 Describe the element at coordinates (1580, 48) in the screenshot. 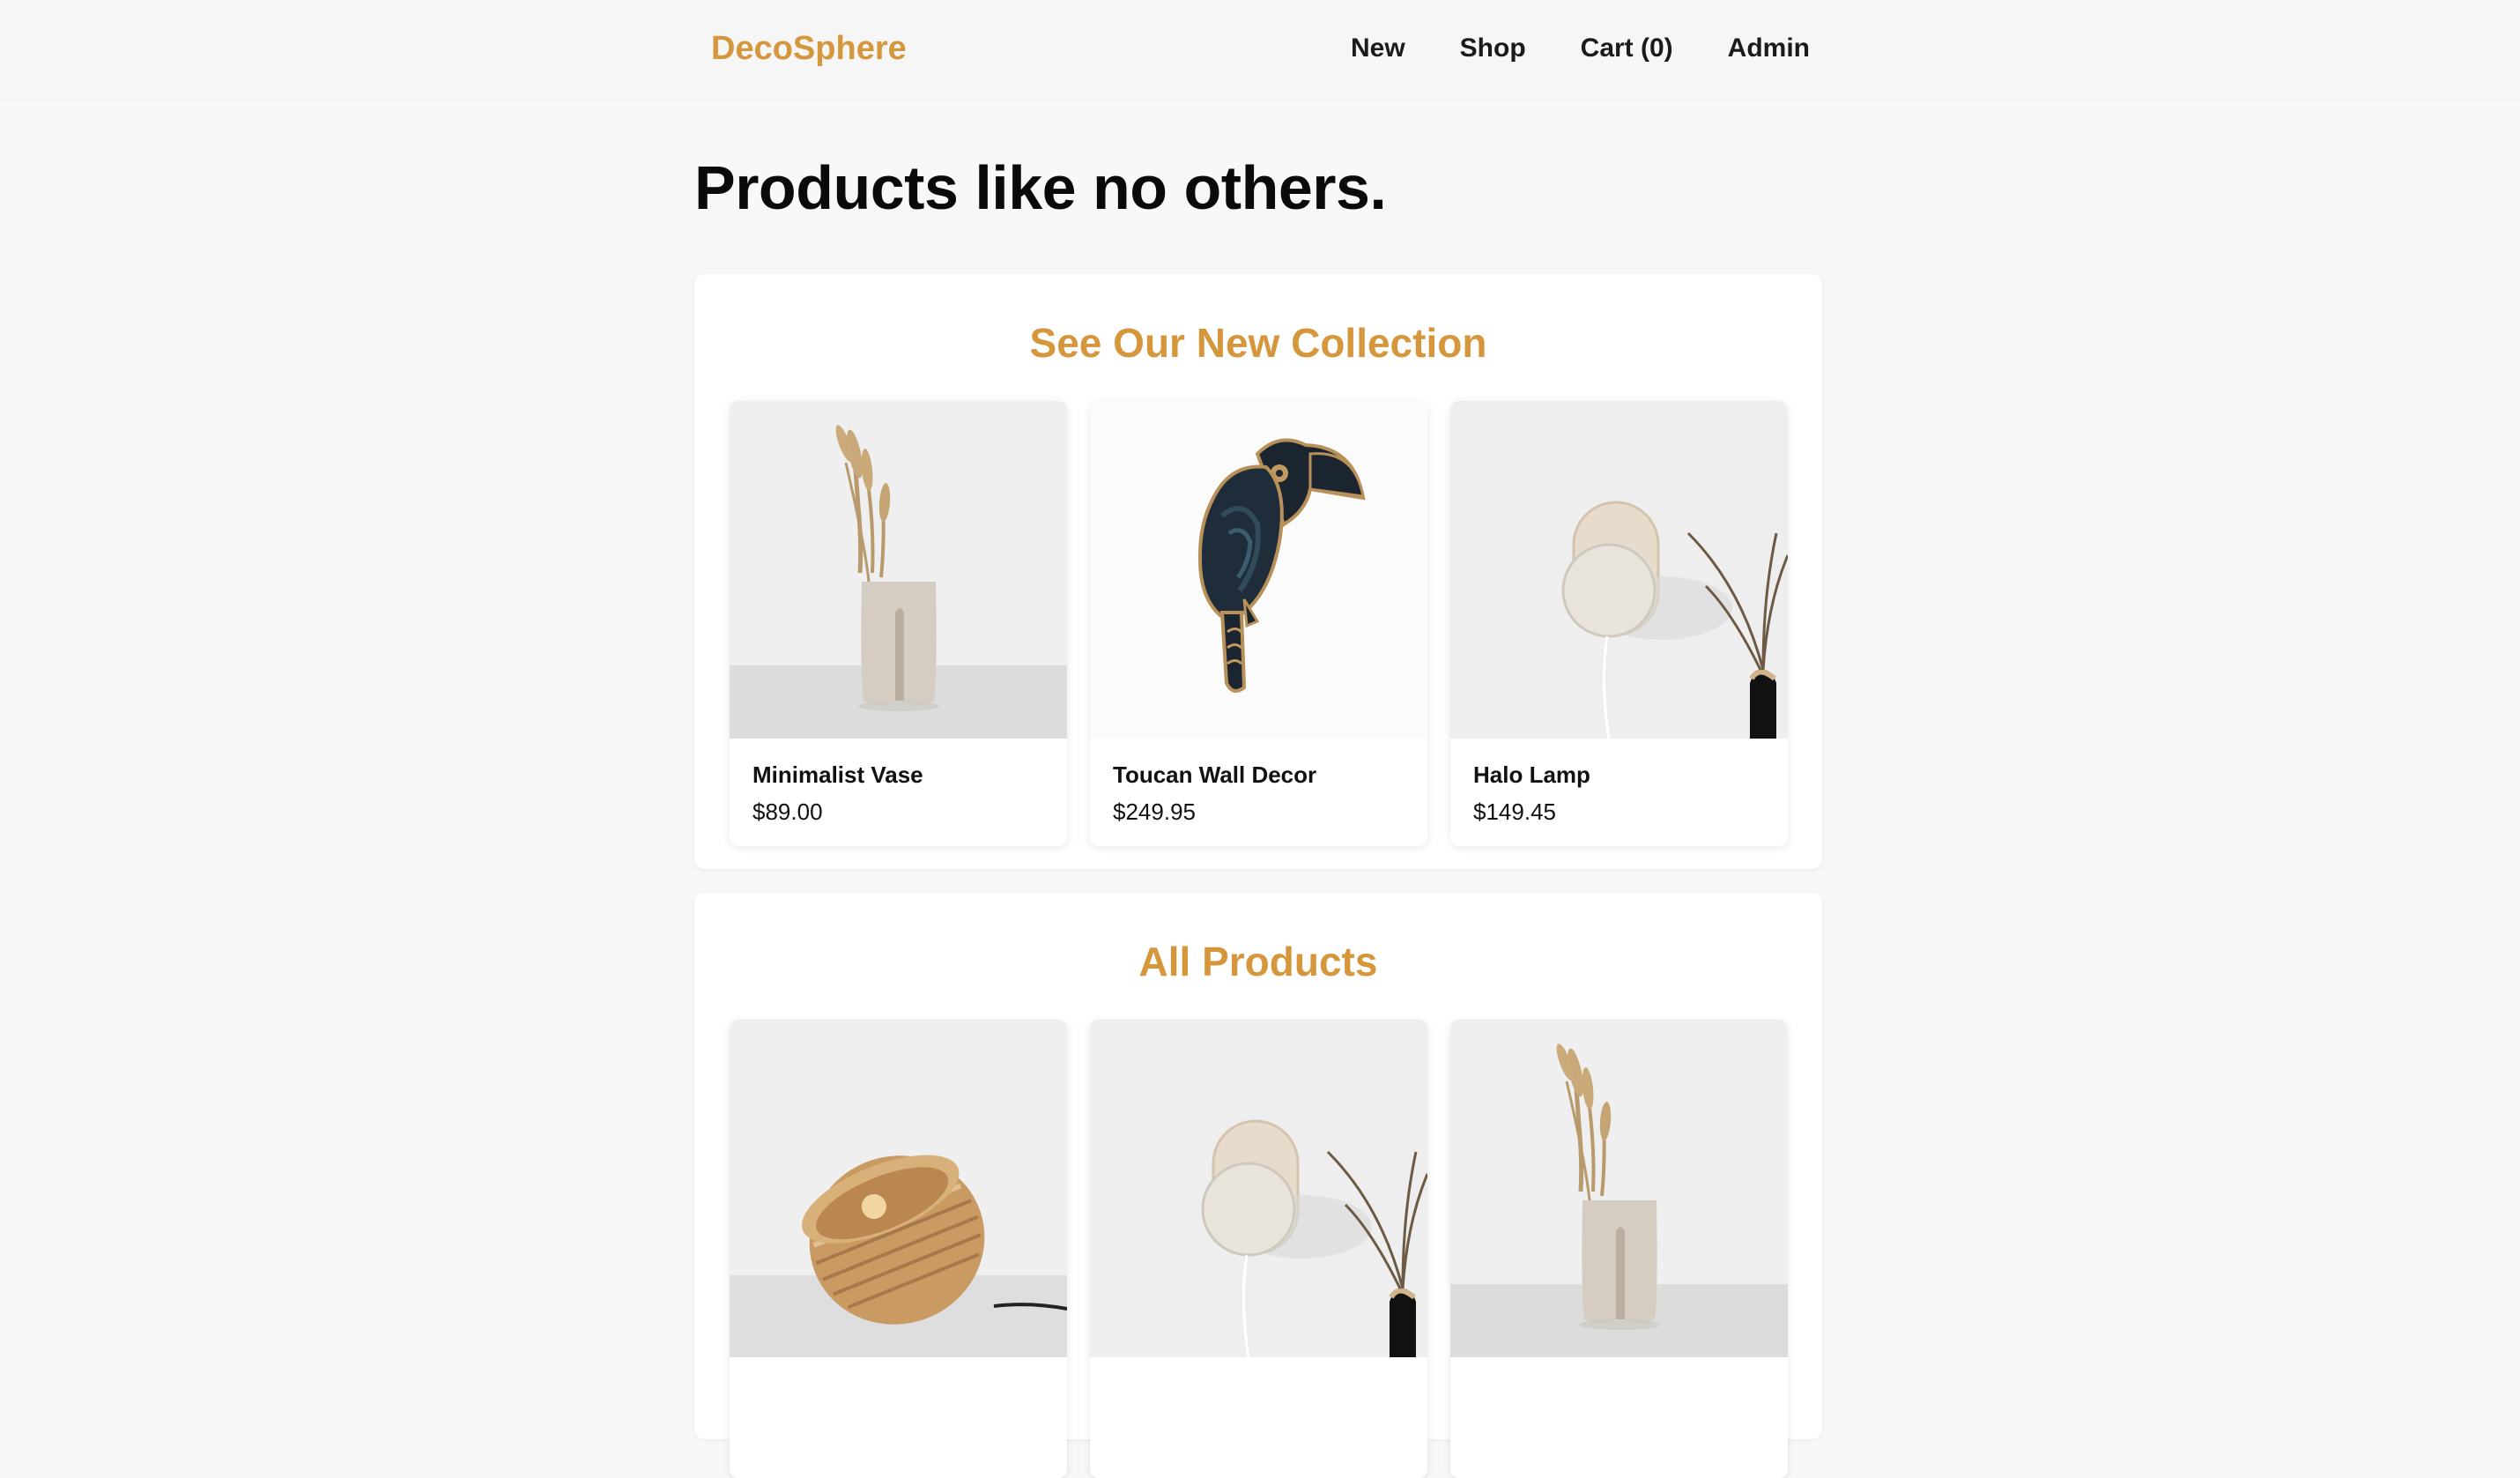

I see `main-nav: New Shop Cart (0) Admin` at that location.